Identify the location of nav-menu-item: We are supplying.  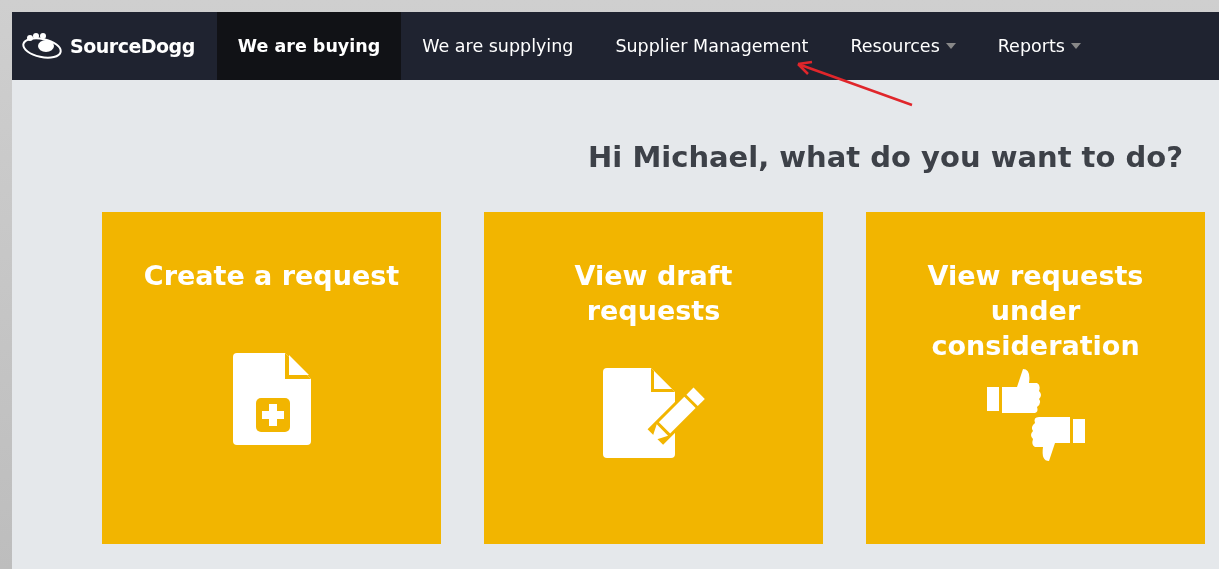
(498, 46).